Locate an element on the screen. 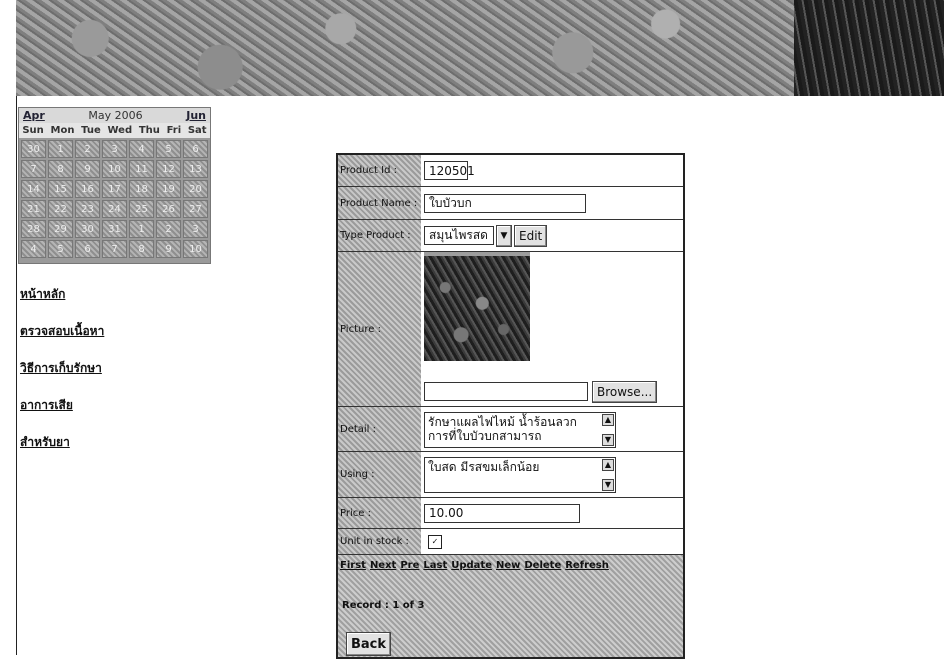 Image resolution: width=944 pixels, height=659 pixels. product-id-label: Product Id : is located at coordinates (379, 170).